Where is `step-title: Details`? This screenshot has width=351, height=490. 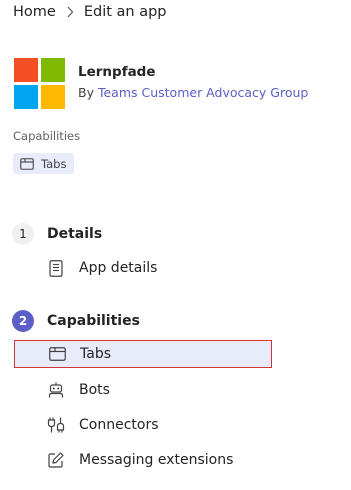
step-title: Details is located at coordinates (75, 234).